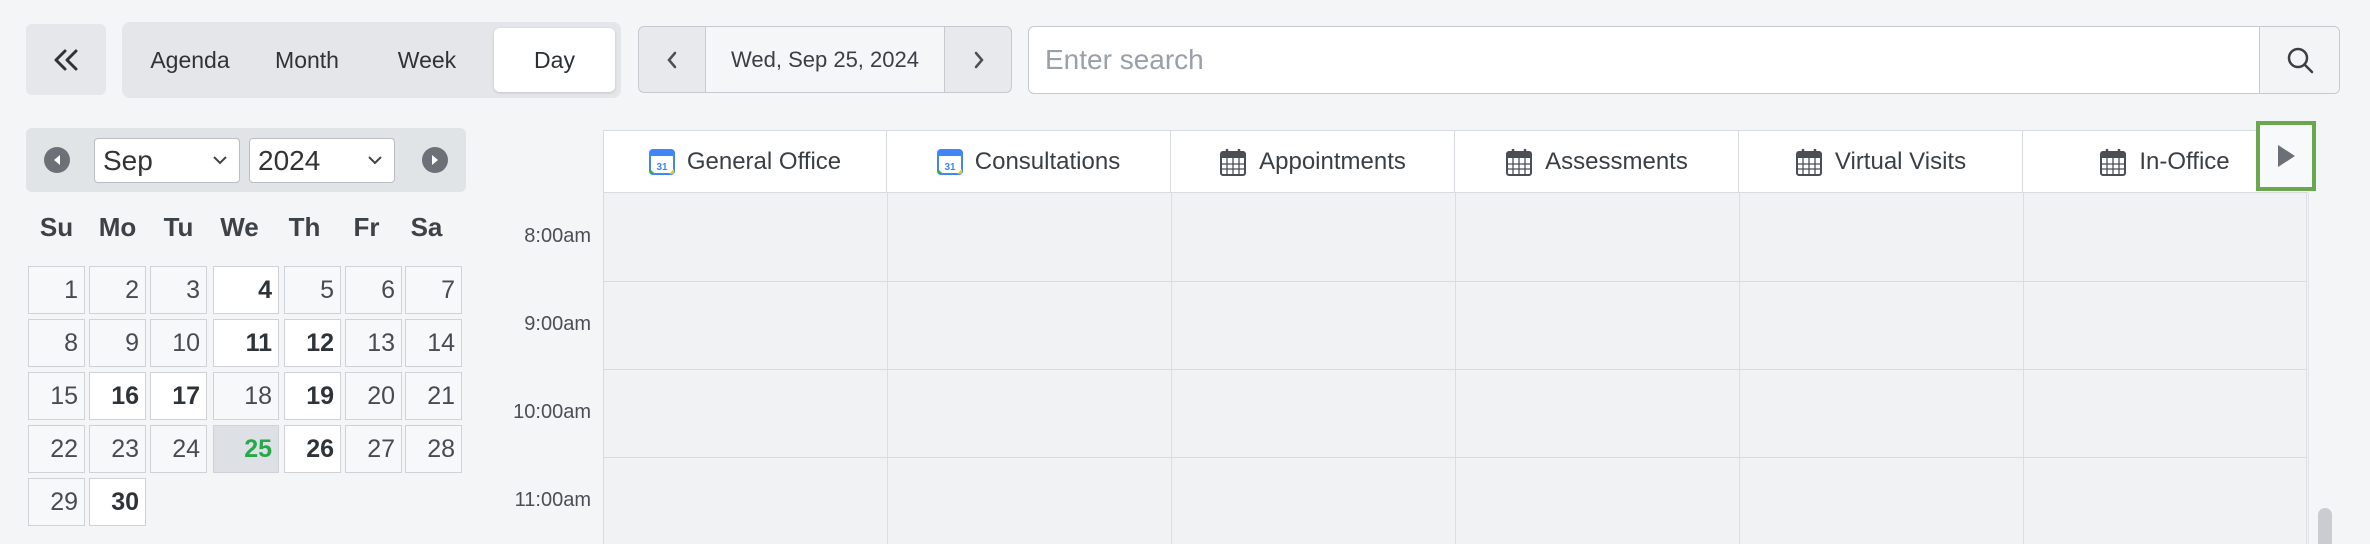  I want to click on mini-calendar-day: 21, so click(433, 396).